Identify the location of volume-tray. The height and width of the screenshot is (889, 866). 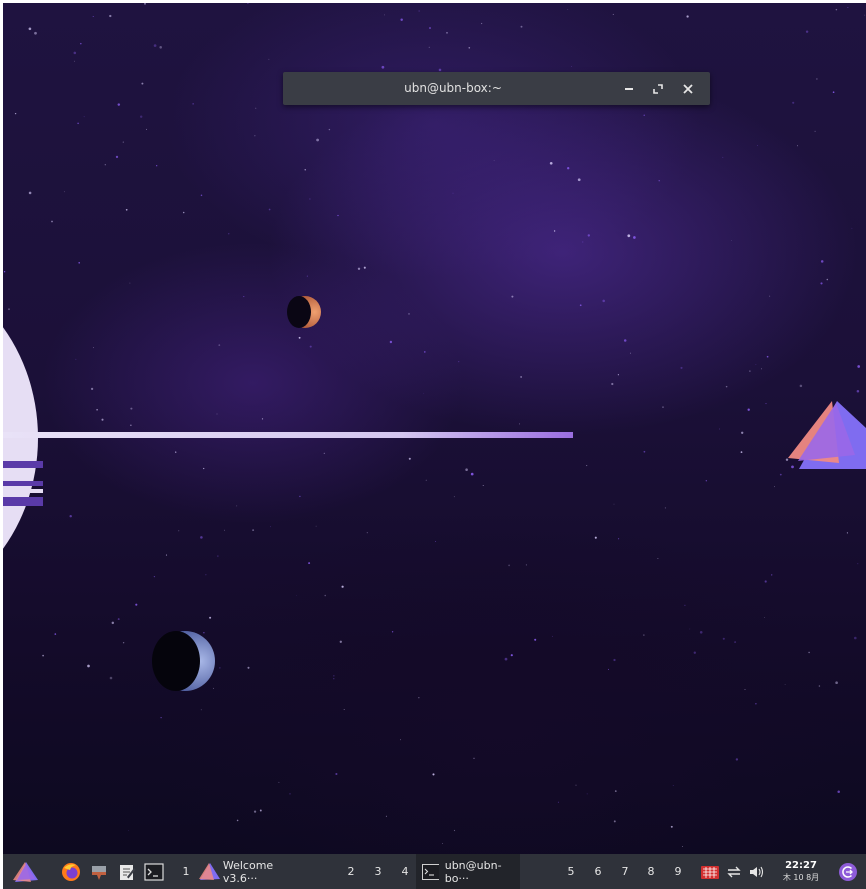
(757, 871).